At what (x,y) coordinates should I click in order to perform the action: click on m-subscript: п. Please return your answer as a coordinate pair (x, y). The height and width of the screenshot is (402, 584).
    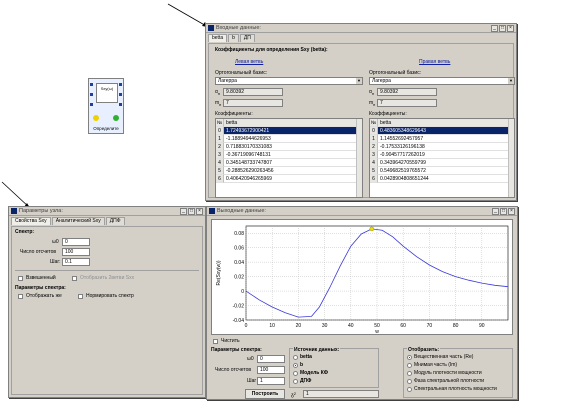
    Looking at the image, I should click on (220, 104).